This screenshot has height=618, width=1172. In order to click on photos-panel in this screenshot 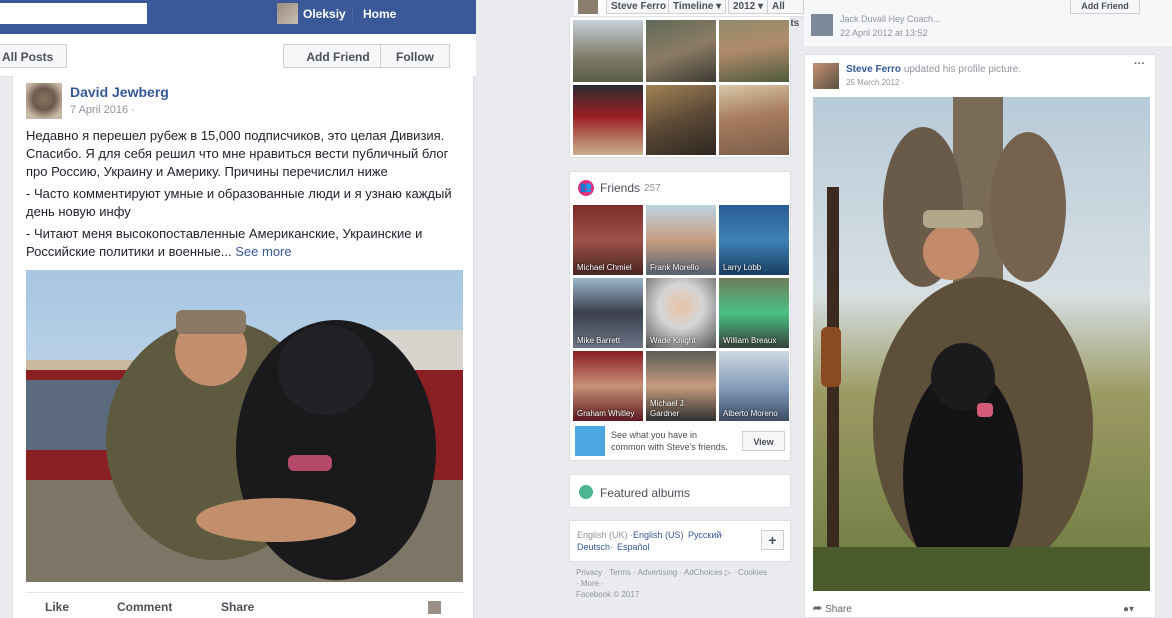, I will do `click(680, 87)`.